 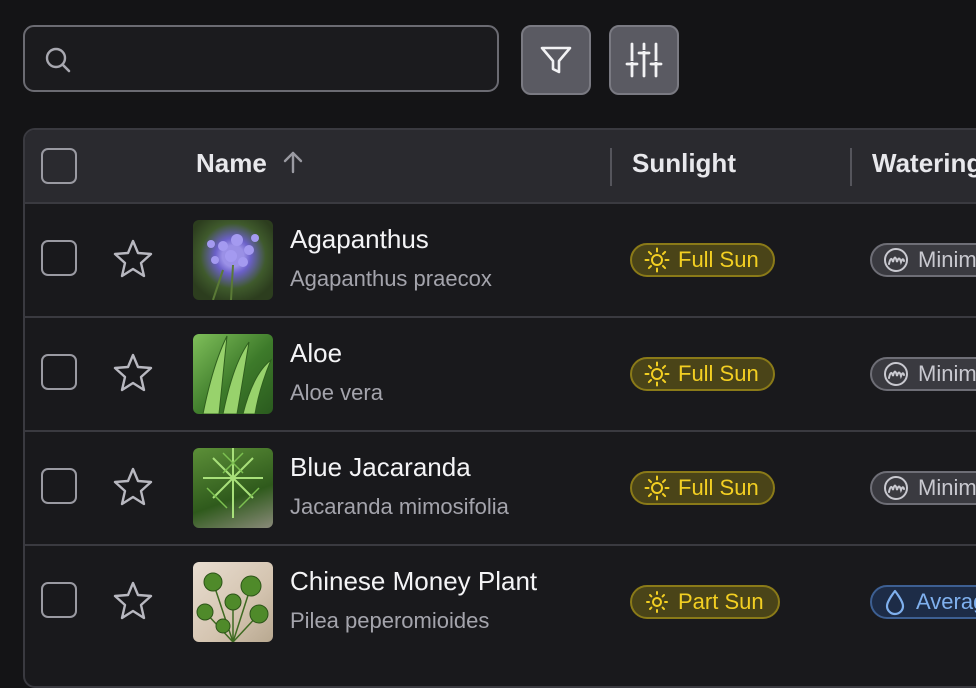 What do you see at coordinates (380, 467) in the screenshot?
I see `plant-name: Blue Jacaranda` at bounding box center [380, 467].